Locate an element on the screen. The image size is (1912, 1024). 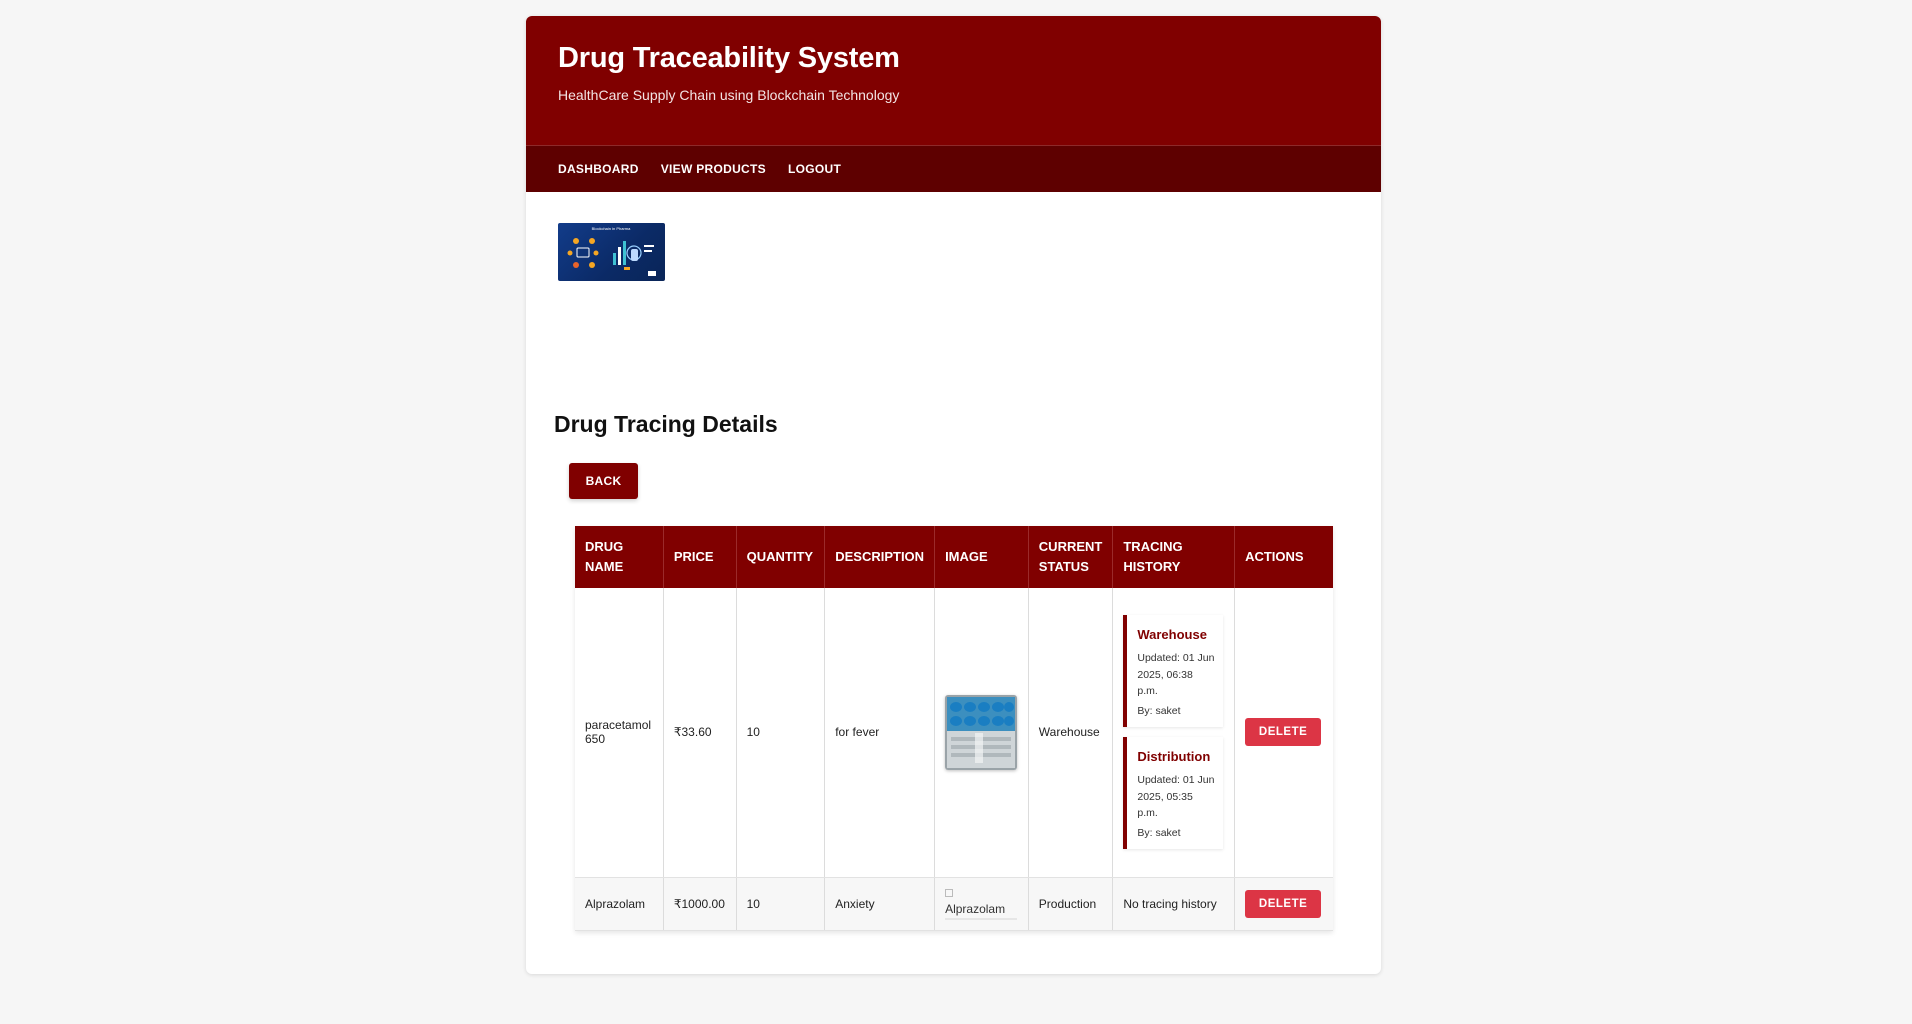
cell-drug-name: paracetamol 650 is located at coordinates (619, 733).